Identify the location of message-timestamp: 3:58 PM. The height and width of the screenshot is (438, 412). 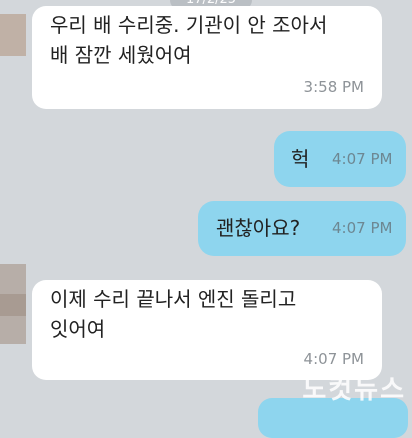
(333, 87).